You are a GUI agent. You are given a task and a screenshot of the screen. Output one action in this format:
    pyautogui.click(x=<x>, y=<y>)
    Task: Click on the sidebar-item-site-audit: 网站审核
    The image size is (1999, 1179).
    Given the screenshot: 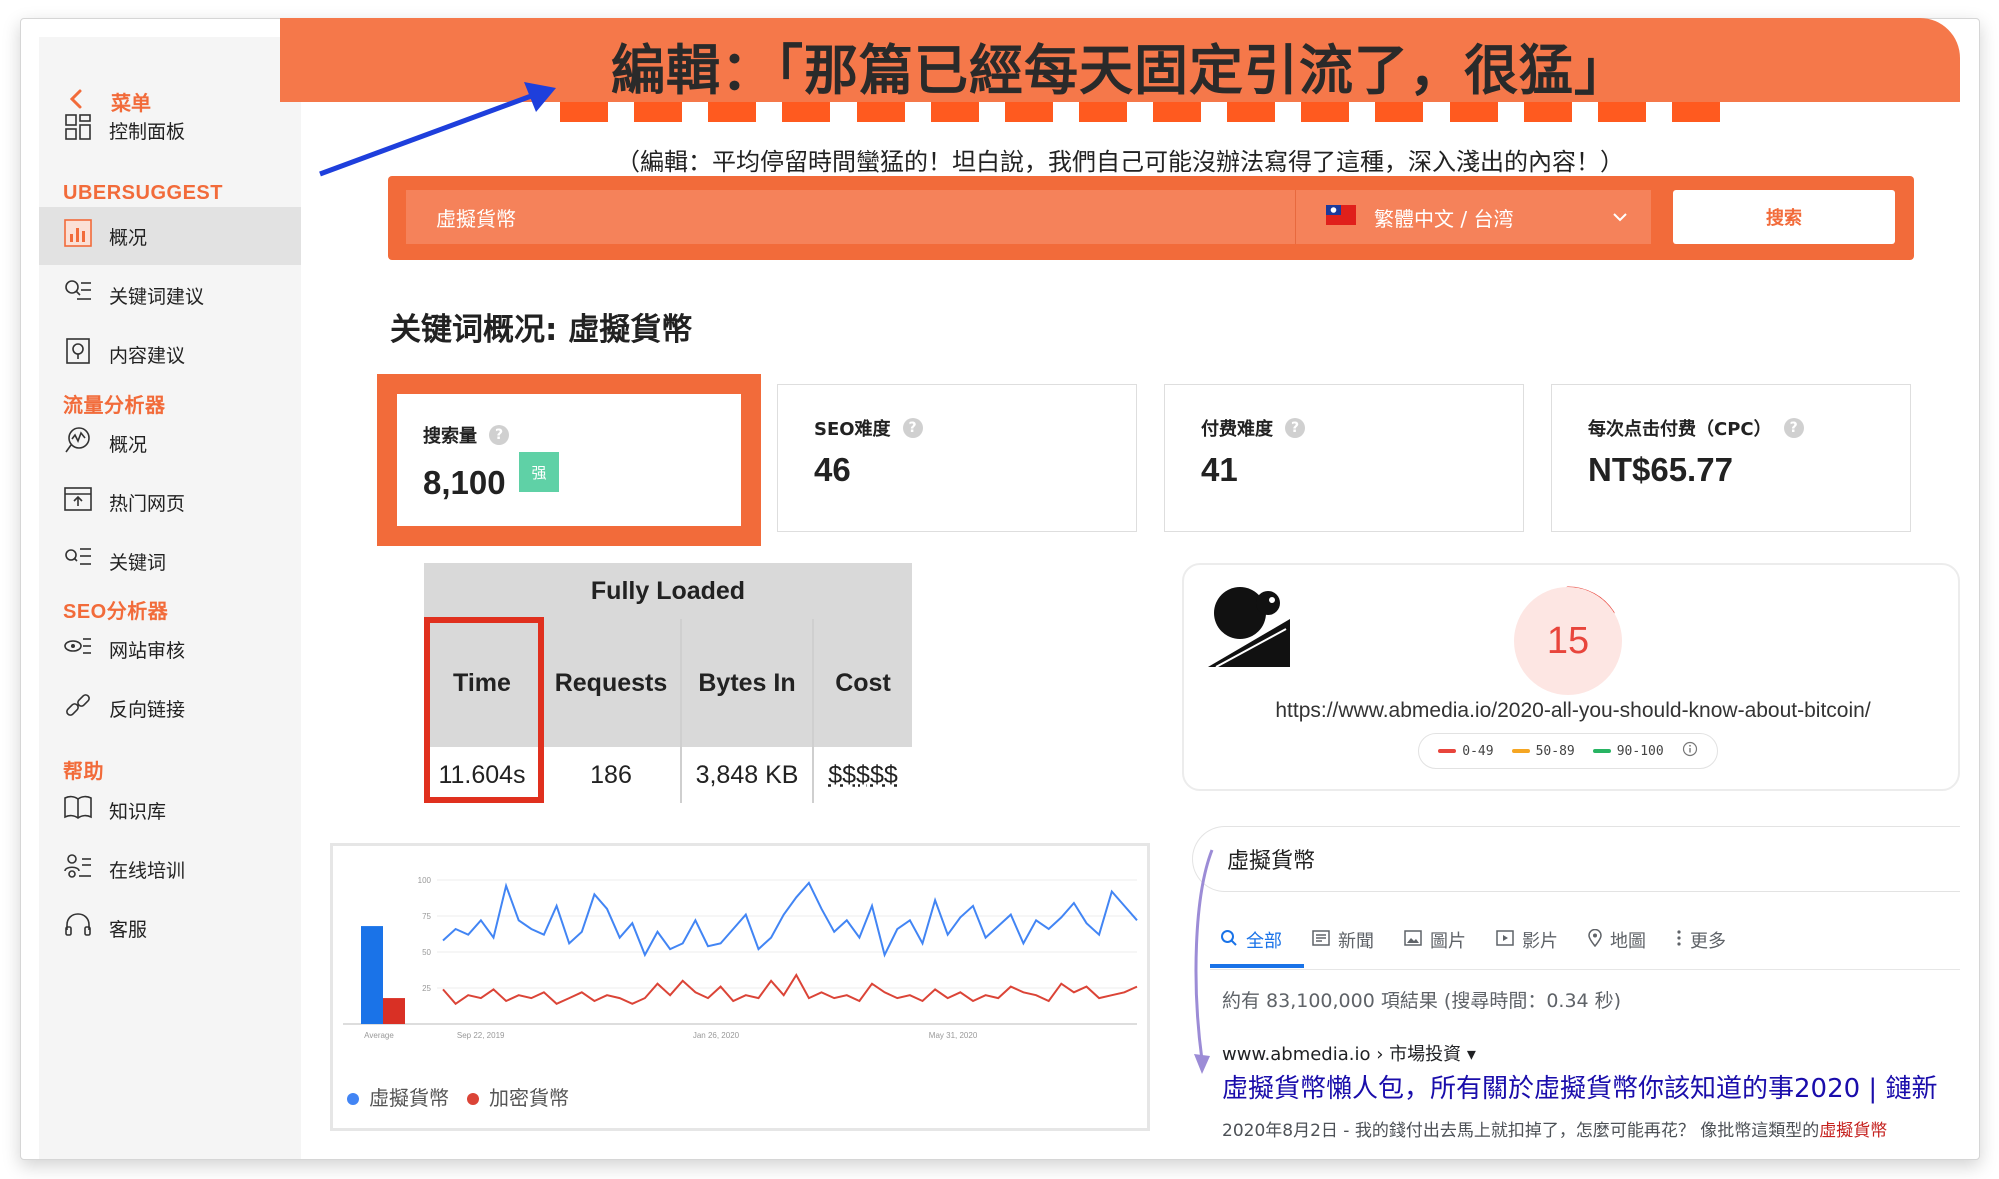 What is the action you would take?
    pyautogui.click(x=170, y=649)
    